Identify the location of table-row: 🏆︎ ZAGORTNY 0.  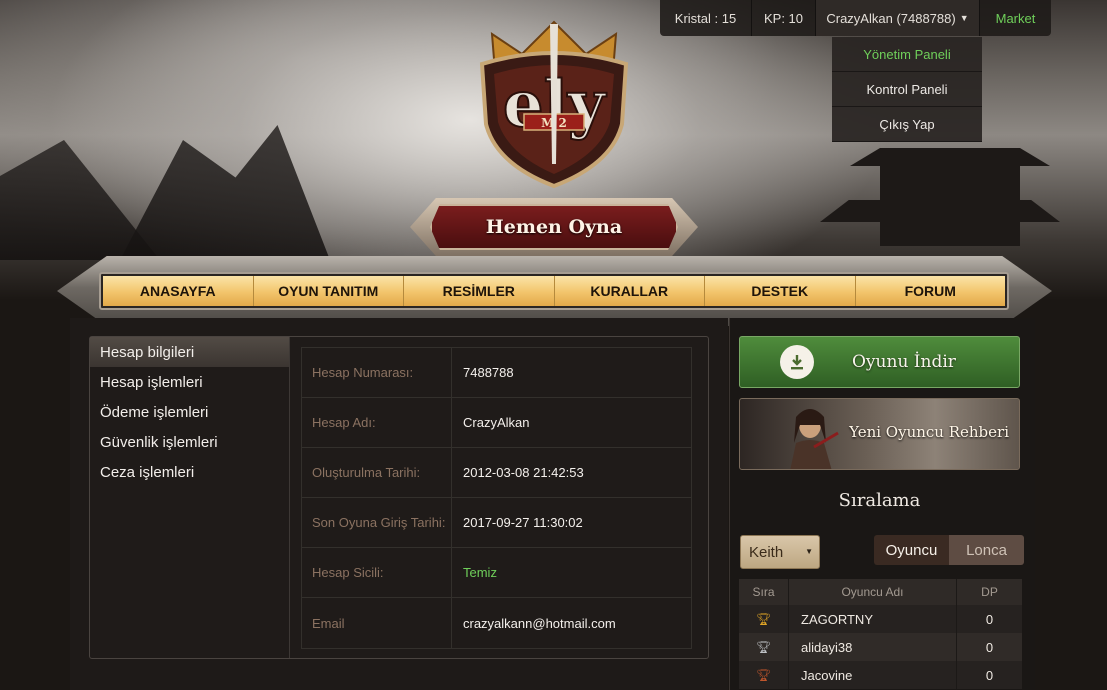
(880, 619).